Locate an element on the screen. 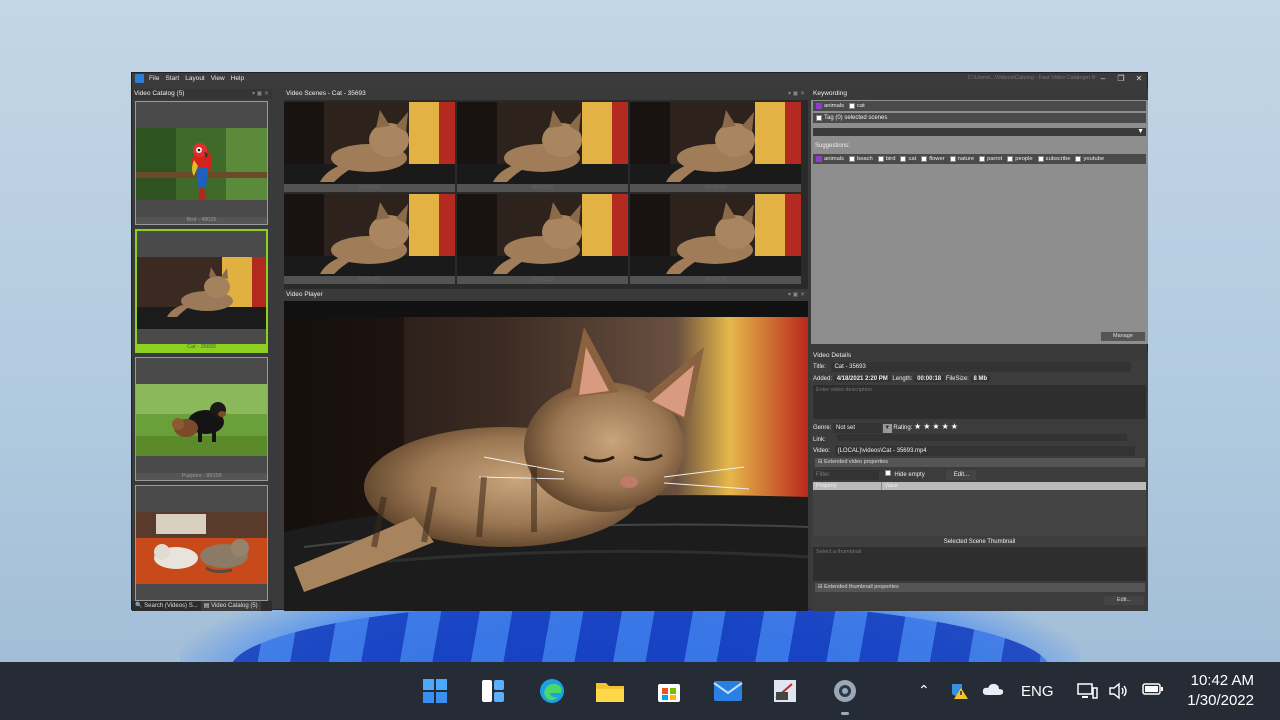 This screenshot has height=720, width=1280. battery-icon is located at coordinates (1153, 690).